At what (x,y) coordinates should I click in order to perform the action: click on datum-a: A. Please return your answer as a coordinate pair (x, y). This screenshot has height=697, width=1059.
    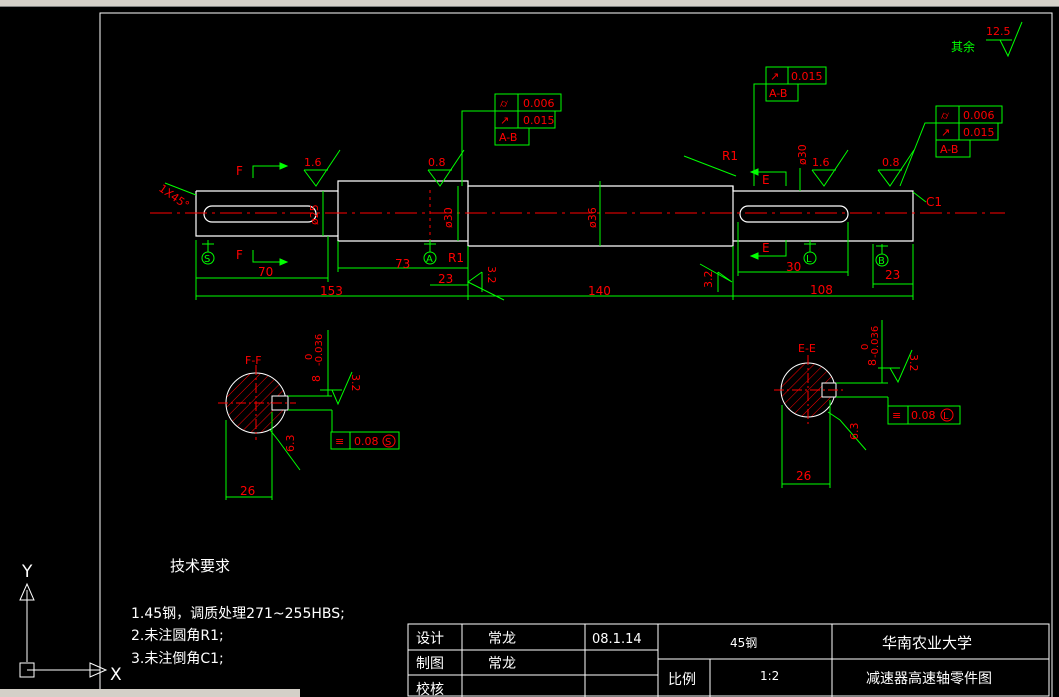
    Looking at the image, I should click on (429, 259).